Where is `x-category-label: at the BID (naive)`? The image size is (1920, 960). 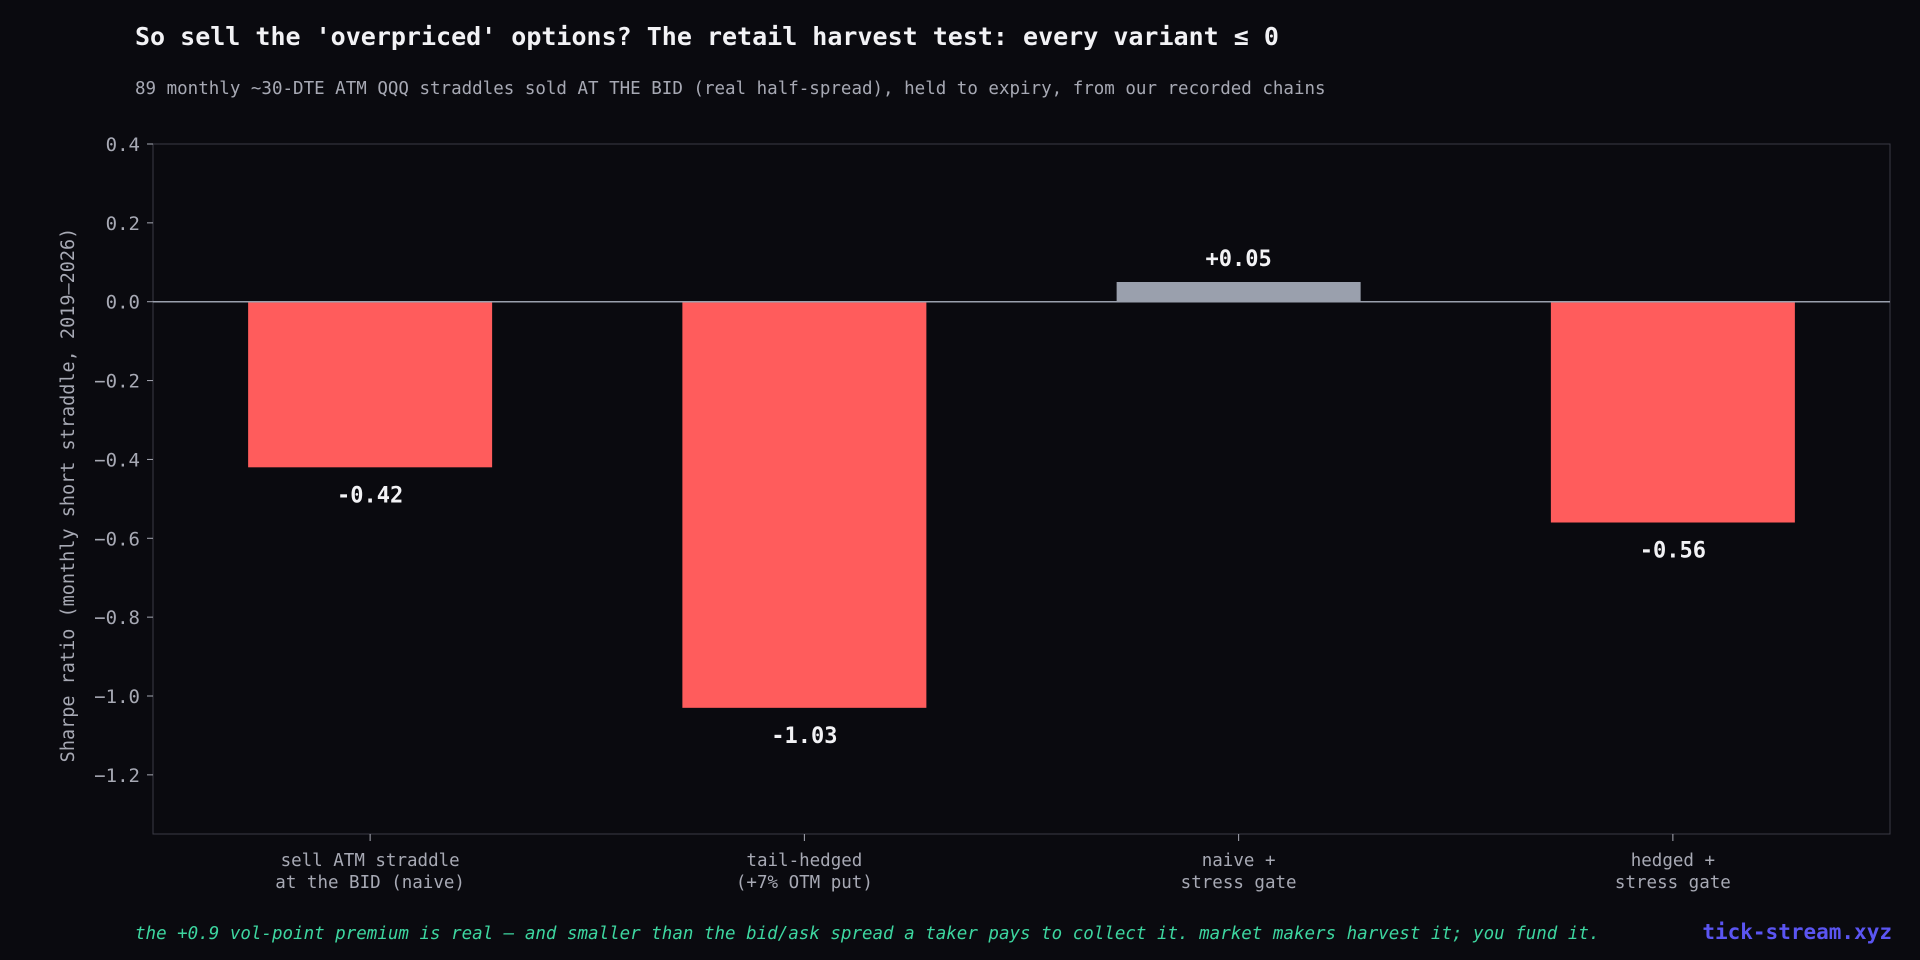
x-category-label: at the BID (naive) is located at coordinates (370, 883).